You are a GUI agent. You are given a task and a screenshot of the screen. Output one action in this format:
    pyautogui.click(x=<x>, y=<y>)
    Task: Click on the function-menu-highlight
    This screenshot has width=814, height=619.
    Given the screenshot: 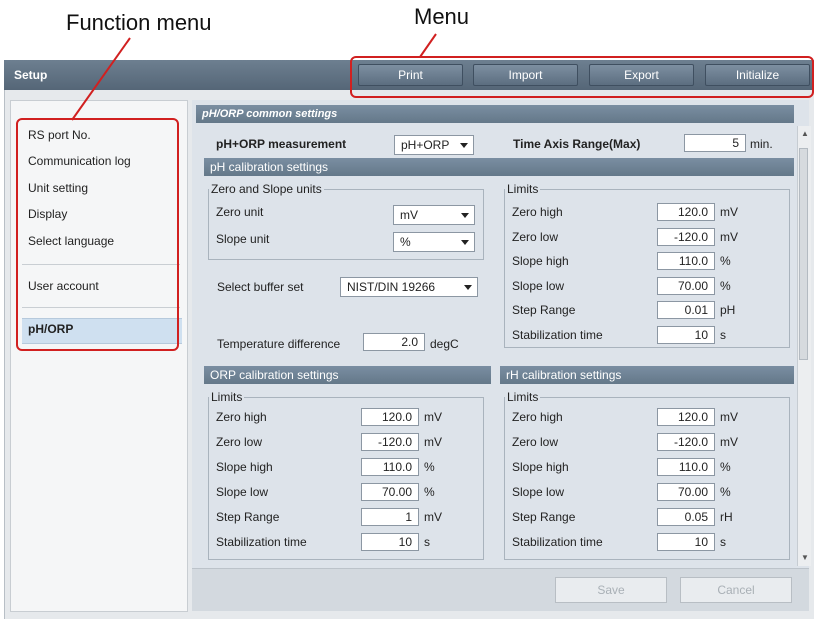 What is the action you would take?
    pyautogui.click(x=97, y=234)
    